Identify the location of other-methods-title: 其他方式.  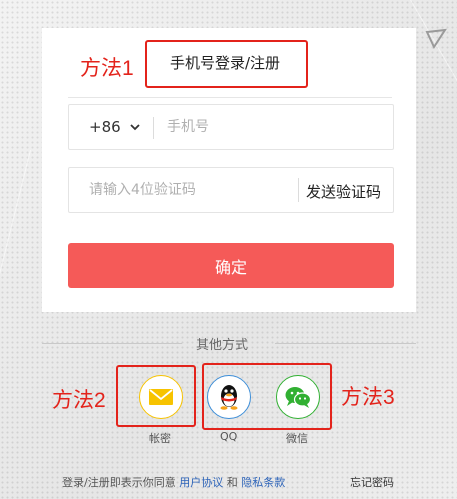
(222, 345).